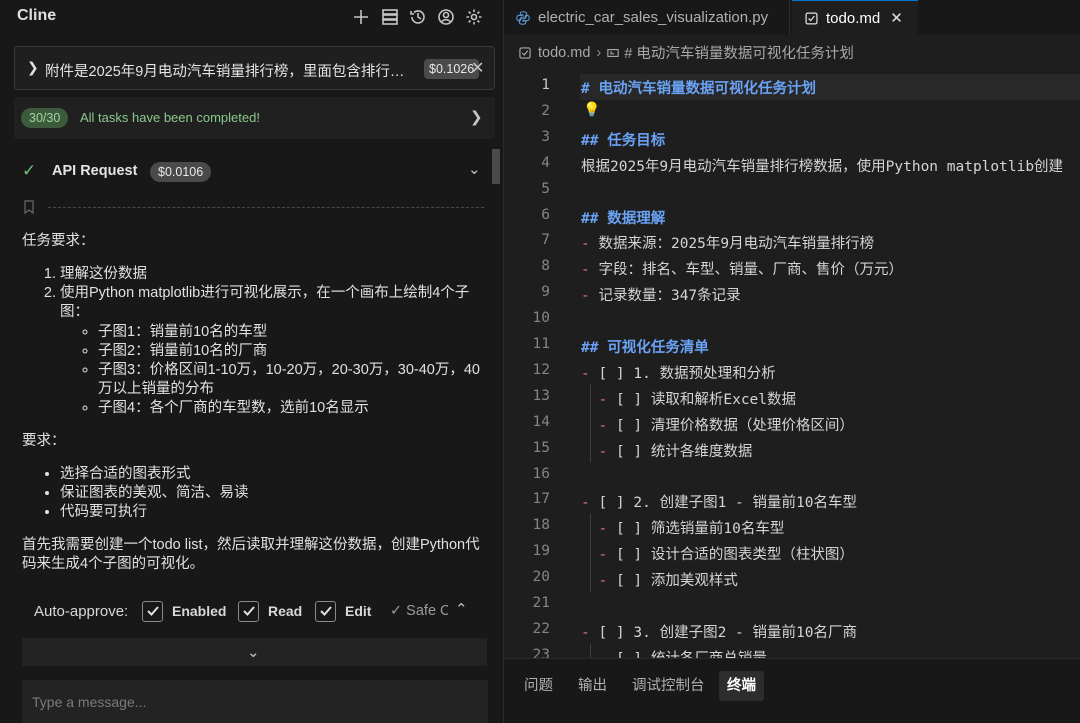 This screenshot has height=723, width=1080. Describe the element at coordinates (541, 499) in the screenshot. I see `line-number: 17` at that location.